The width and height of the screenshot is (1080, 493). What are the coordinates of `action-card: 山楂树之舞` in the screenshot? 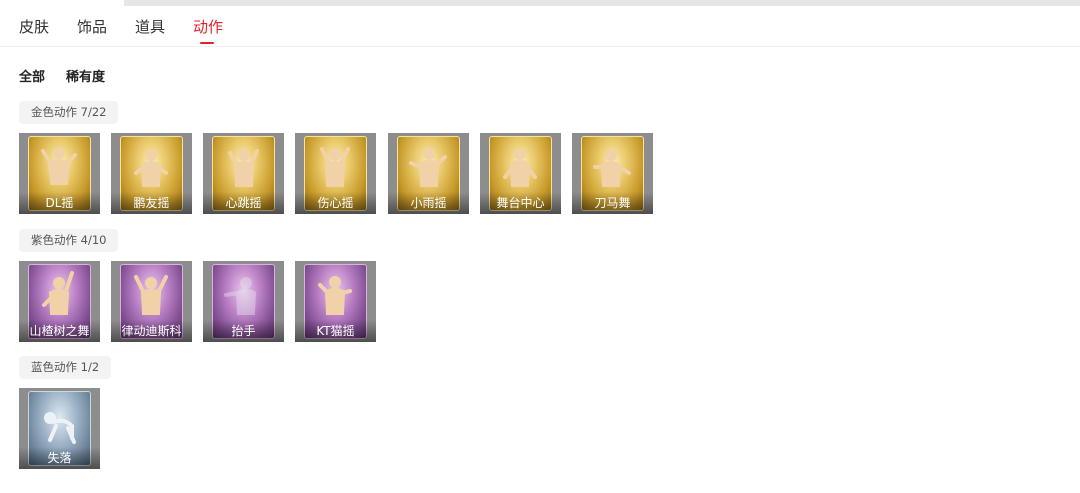 It's located at (59, 301).